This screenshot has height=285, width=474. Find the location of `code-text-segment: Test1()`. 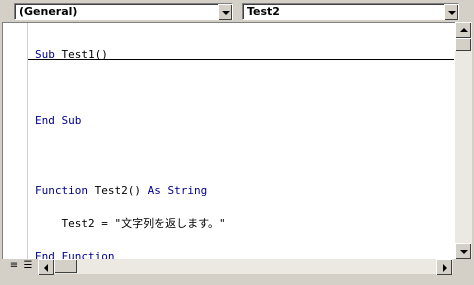

code-text-segment: Test1() is located at coordinates (81, 54).